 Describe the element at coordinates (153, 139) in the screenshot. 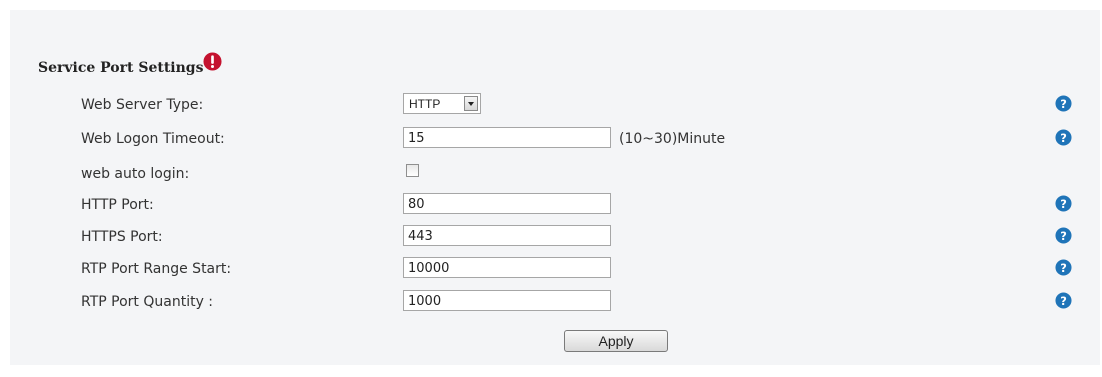

I see `web-logon-timeout-label: Web Logon Timeout:` at that location.